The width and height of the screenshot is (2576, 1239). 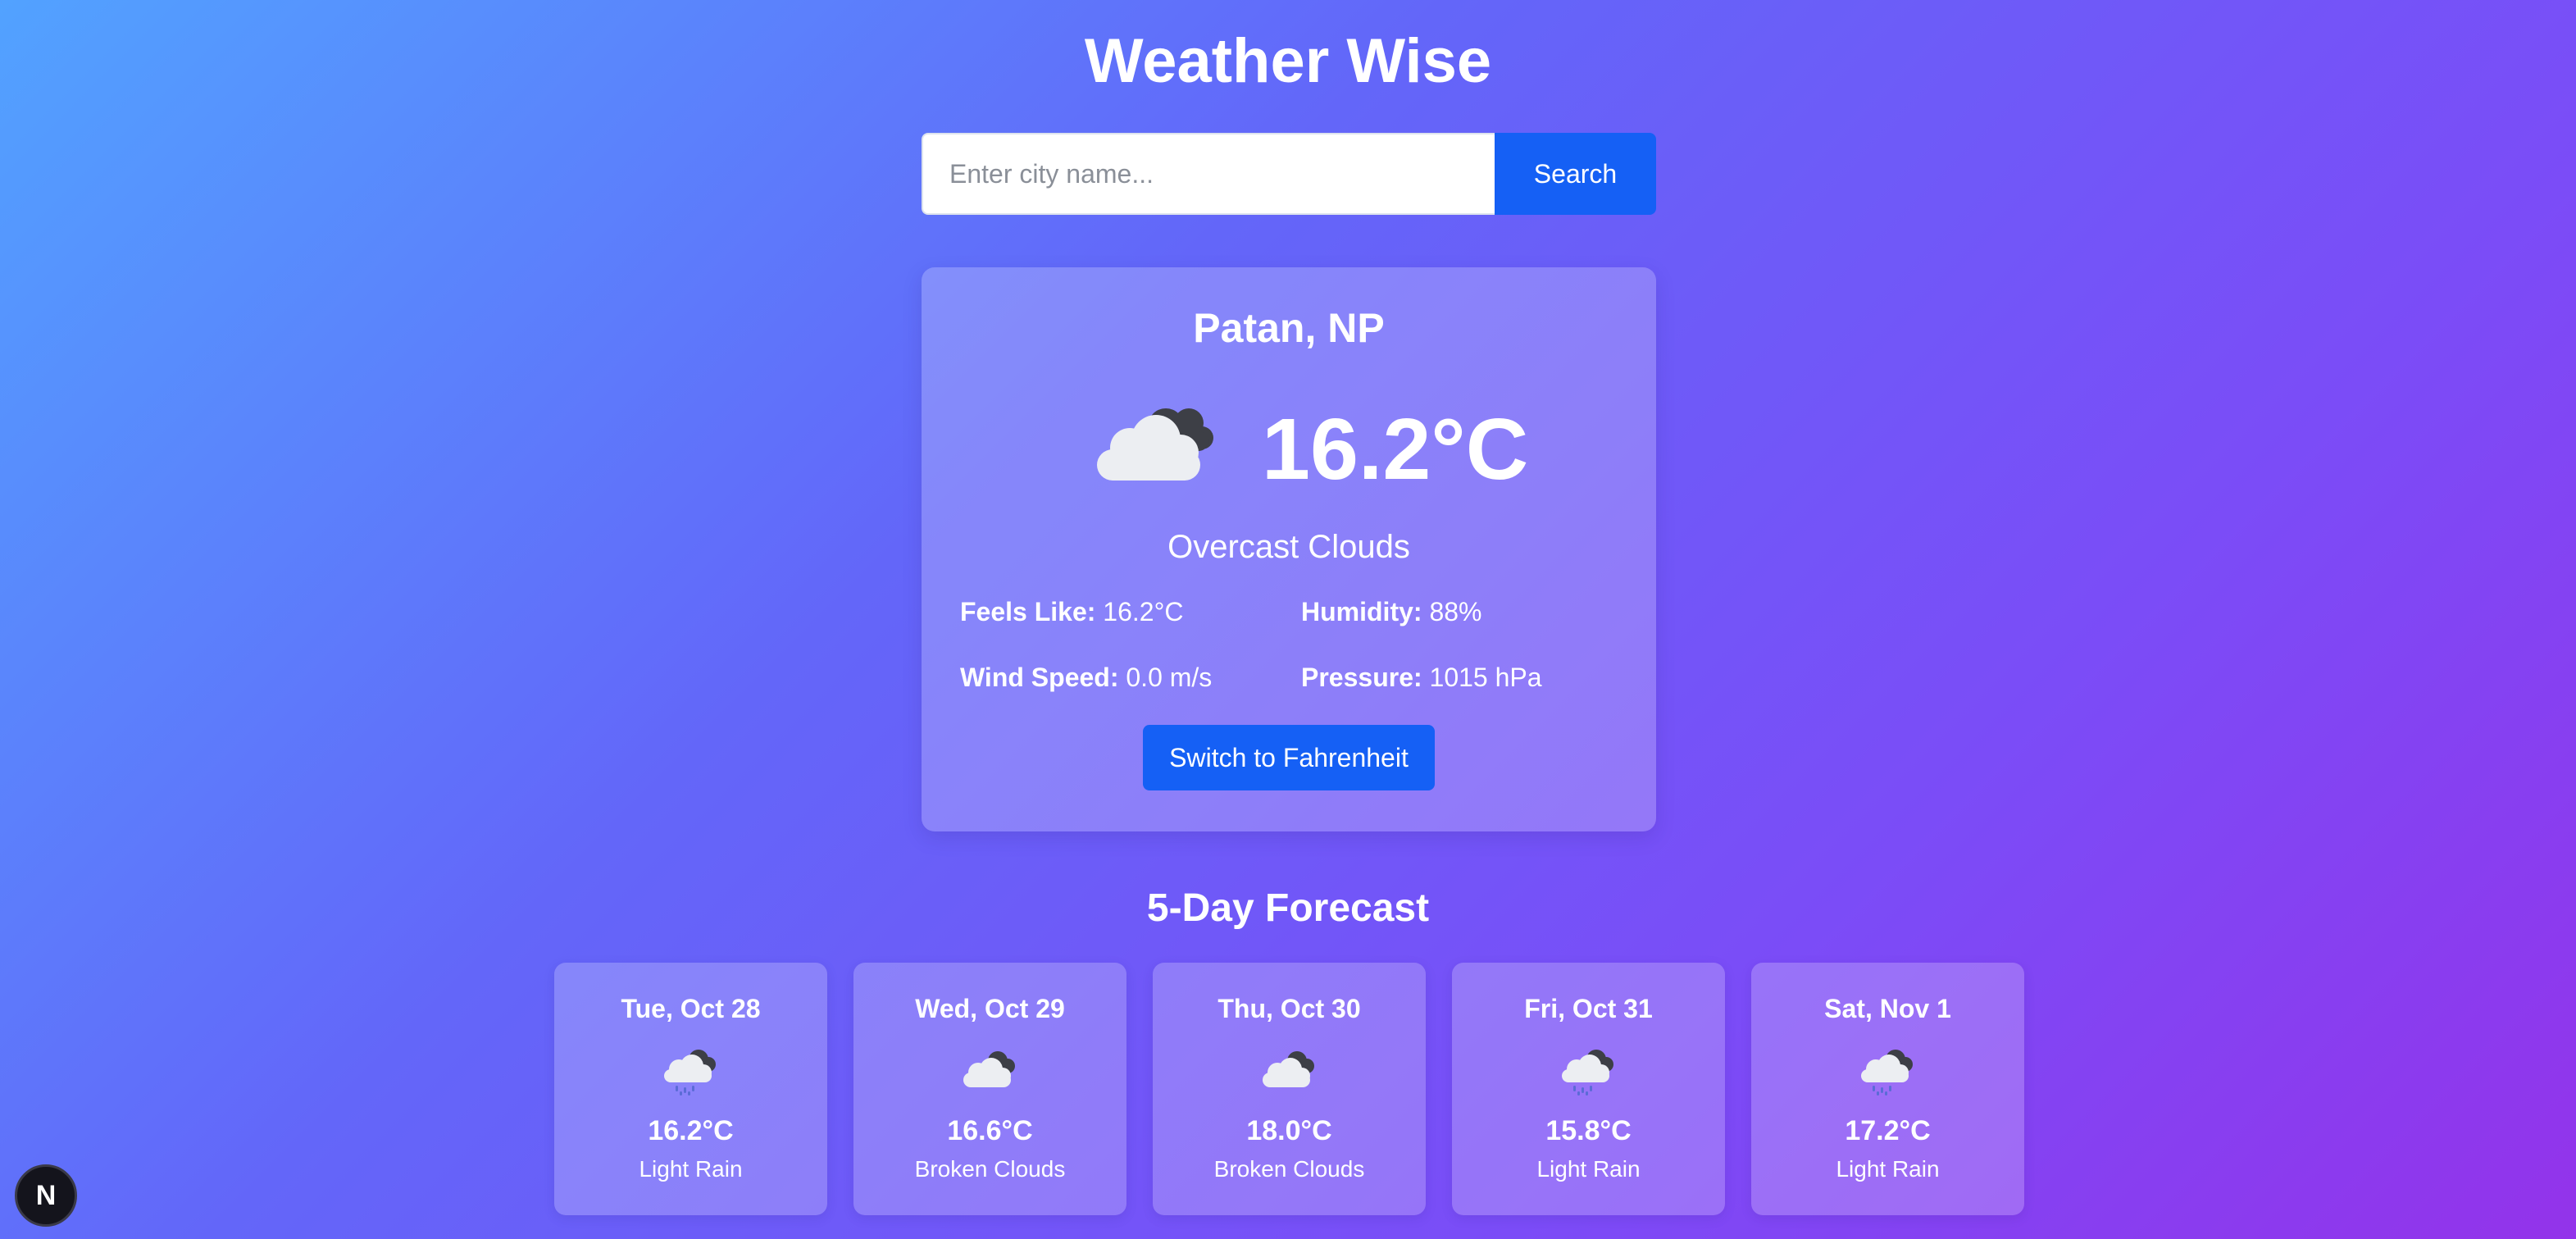 What do you see at coordinates (1362, 677) in the screenshot?
I see `detail-label: Pressure:` at bounding box center [1362, 677].